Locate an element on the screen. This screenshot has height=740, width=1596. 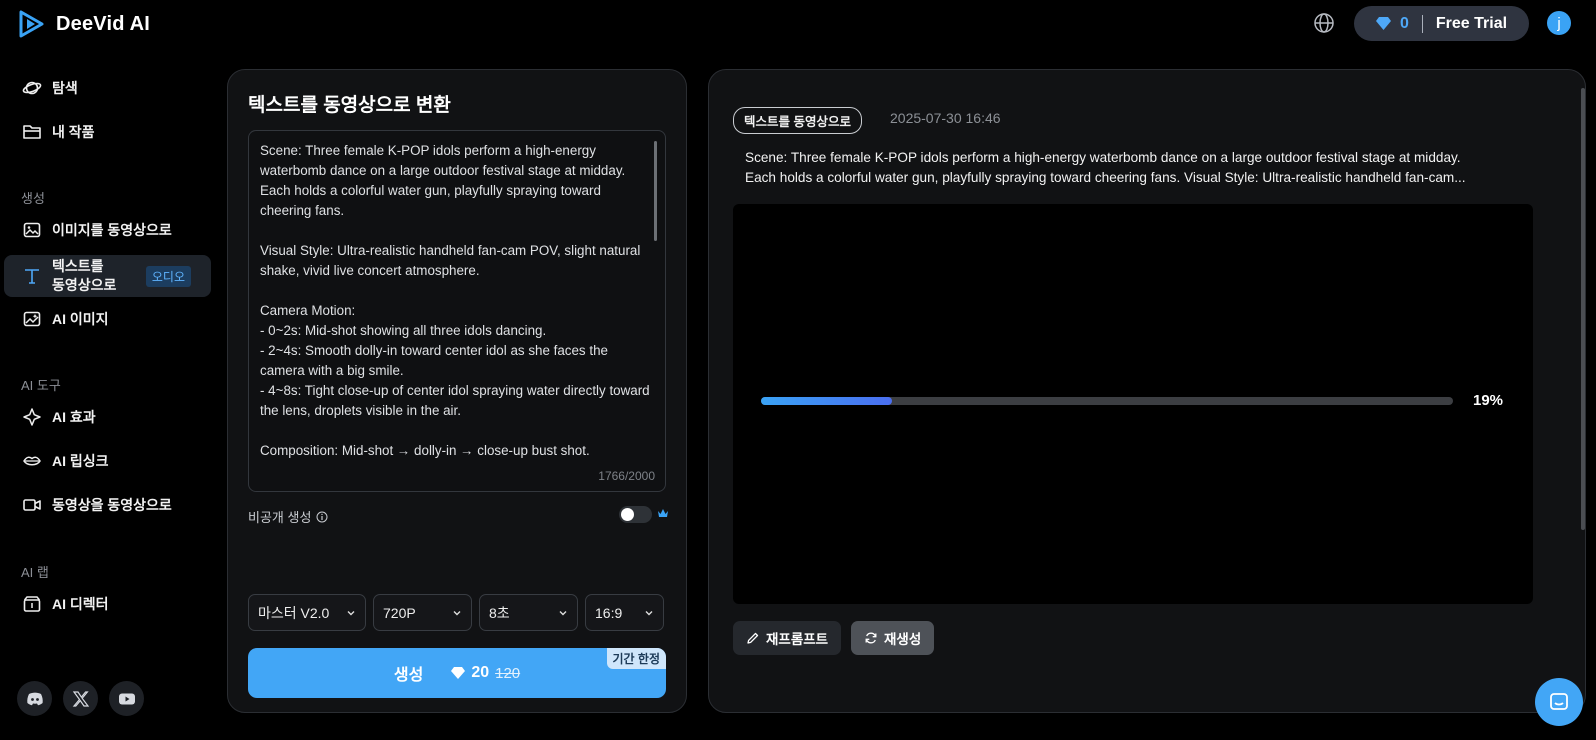
discord-link is located at coordinates (34, 698).